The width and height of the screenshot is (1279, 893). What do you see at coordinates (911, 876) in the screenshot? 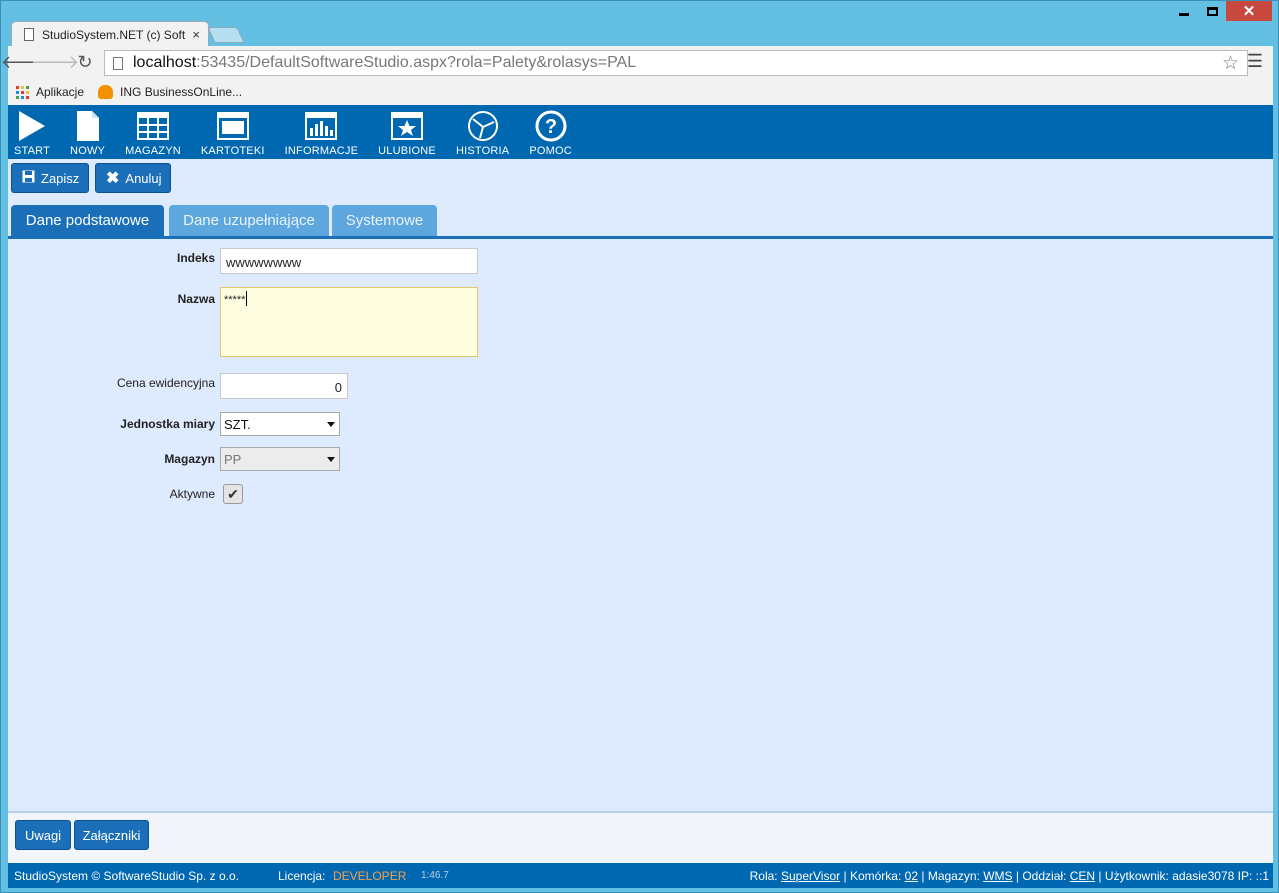
I see `komorka-link: 02` at bounding box center [911, 876].